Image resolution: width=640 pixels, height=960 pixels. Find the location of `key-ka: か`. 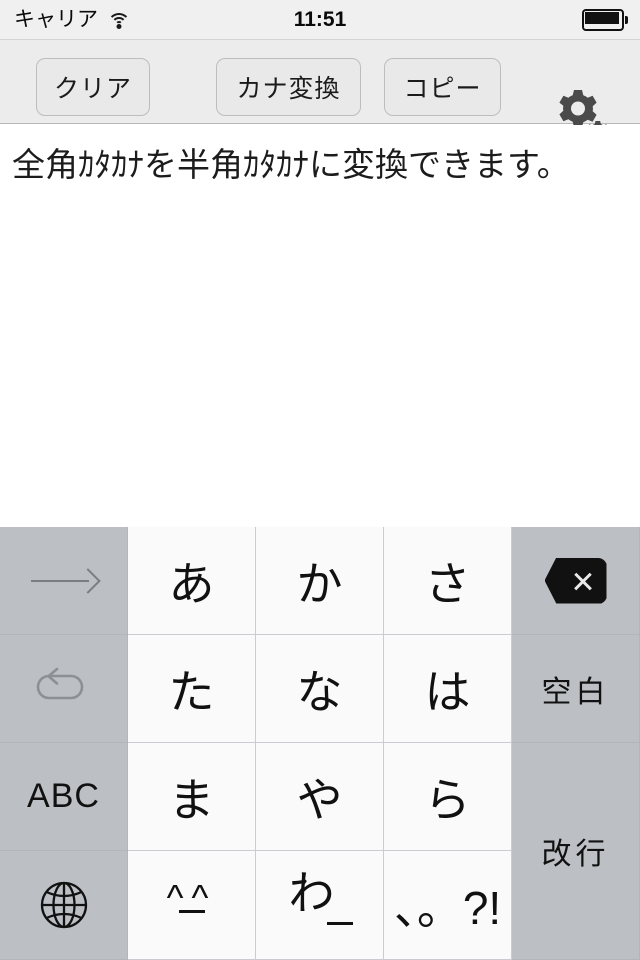

key-ka: か is located at coordinates (320, 581).